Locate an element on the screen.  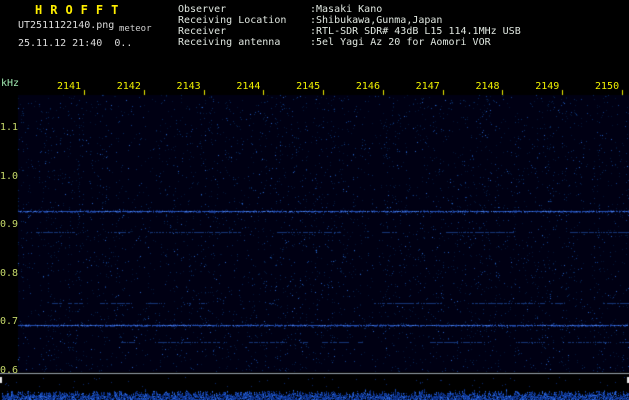
station-info-label: Observer is located at coordinates (202, 9).